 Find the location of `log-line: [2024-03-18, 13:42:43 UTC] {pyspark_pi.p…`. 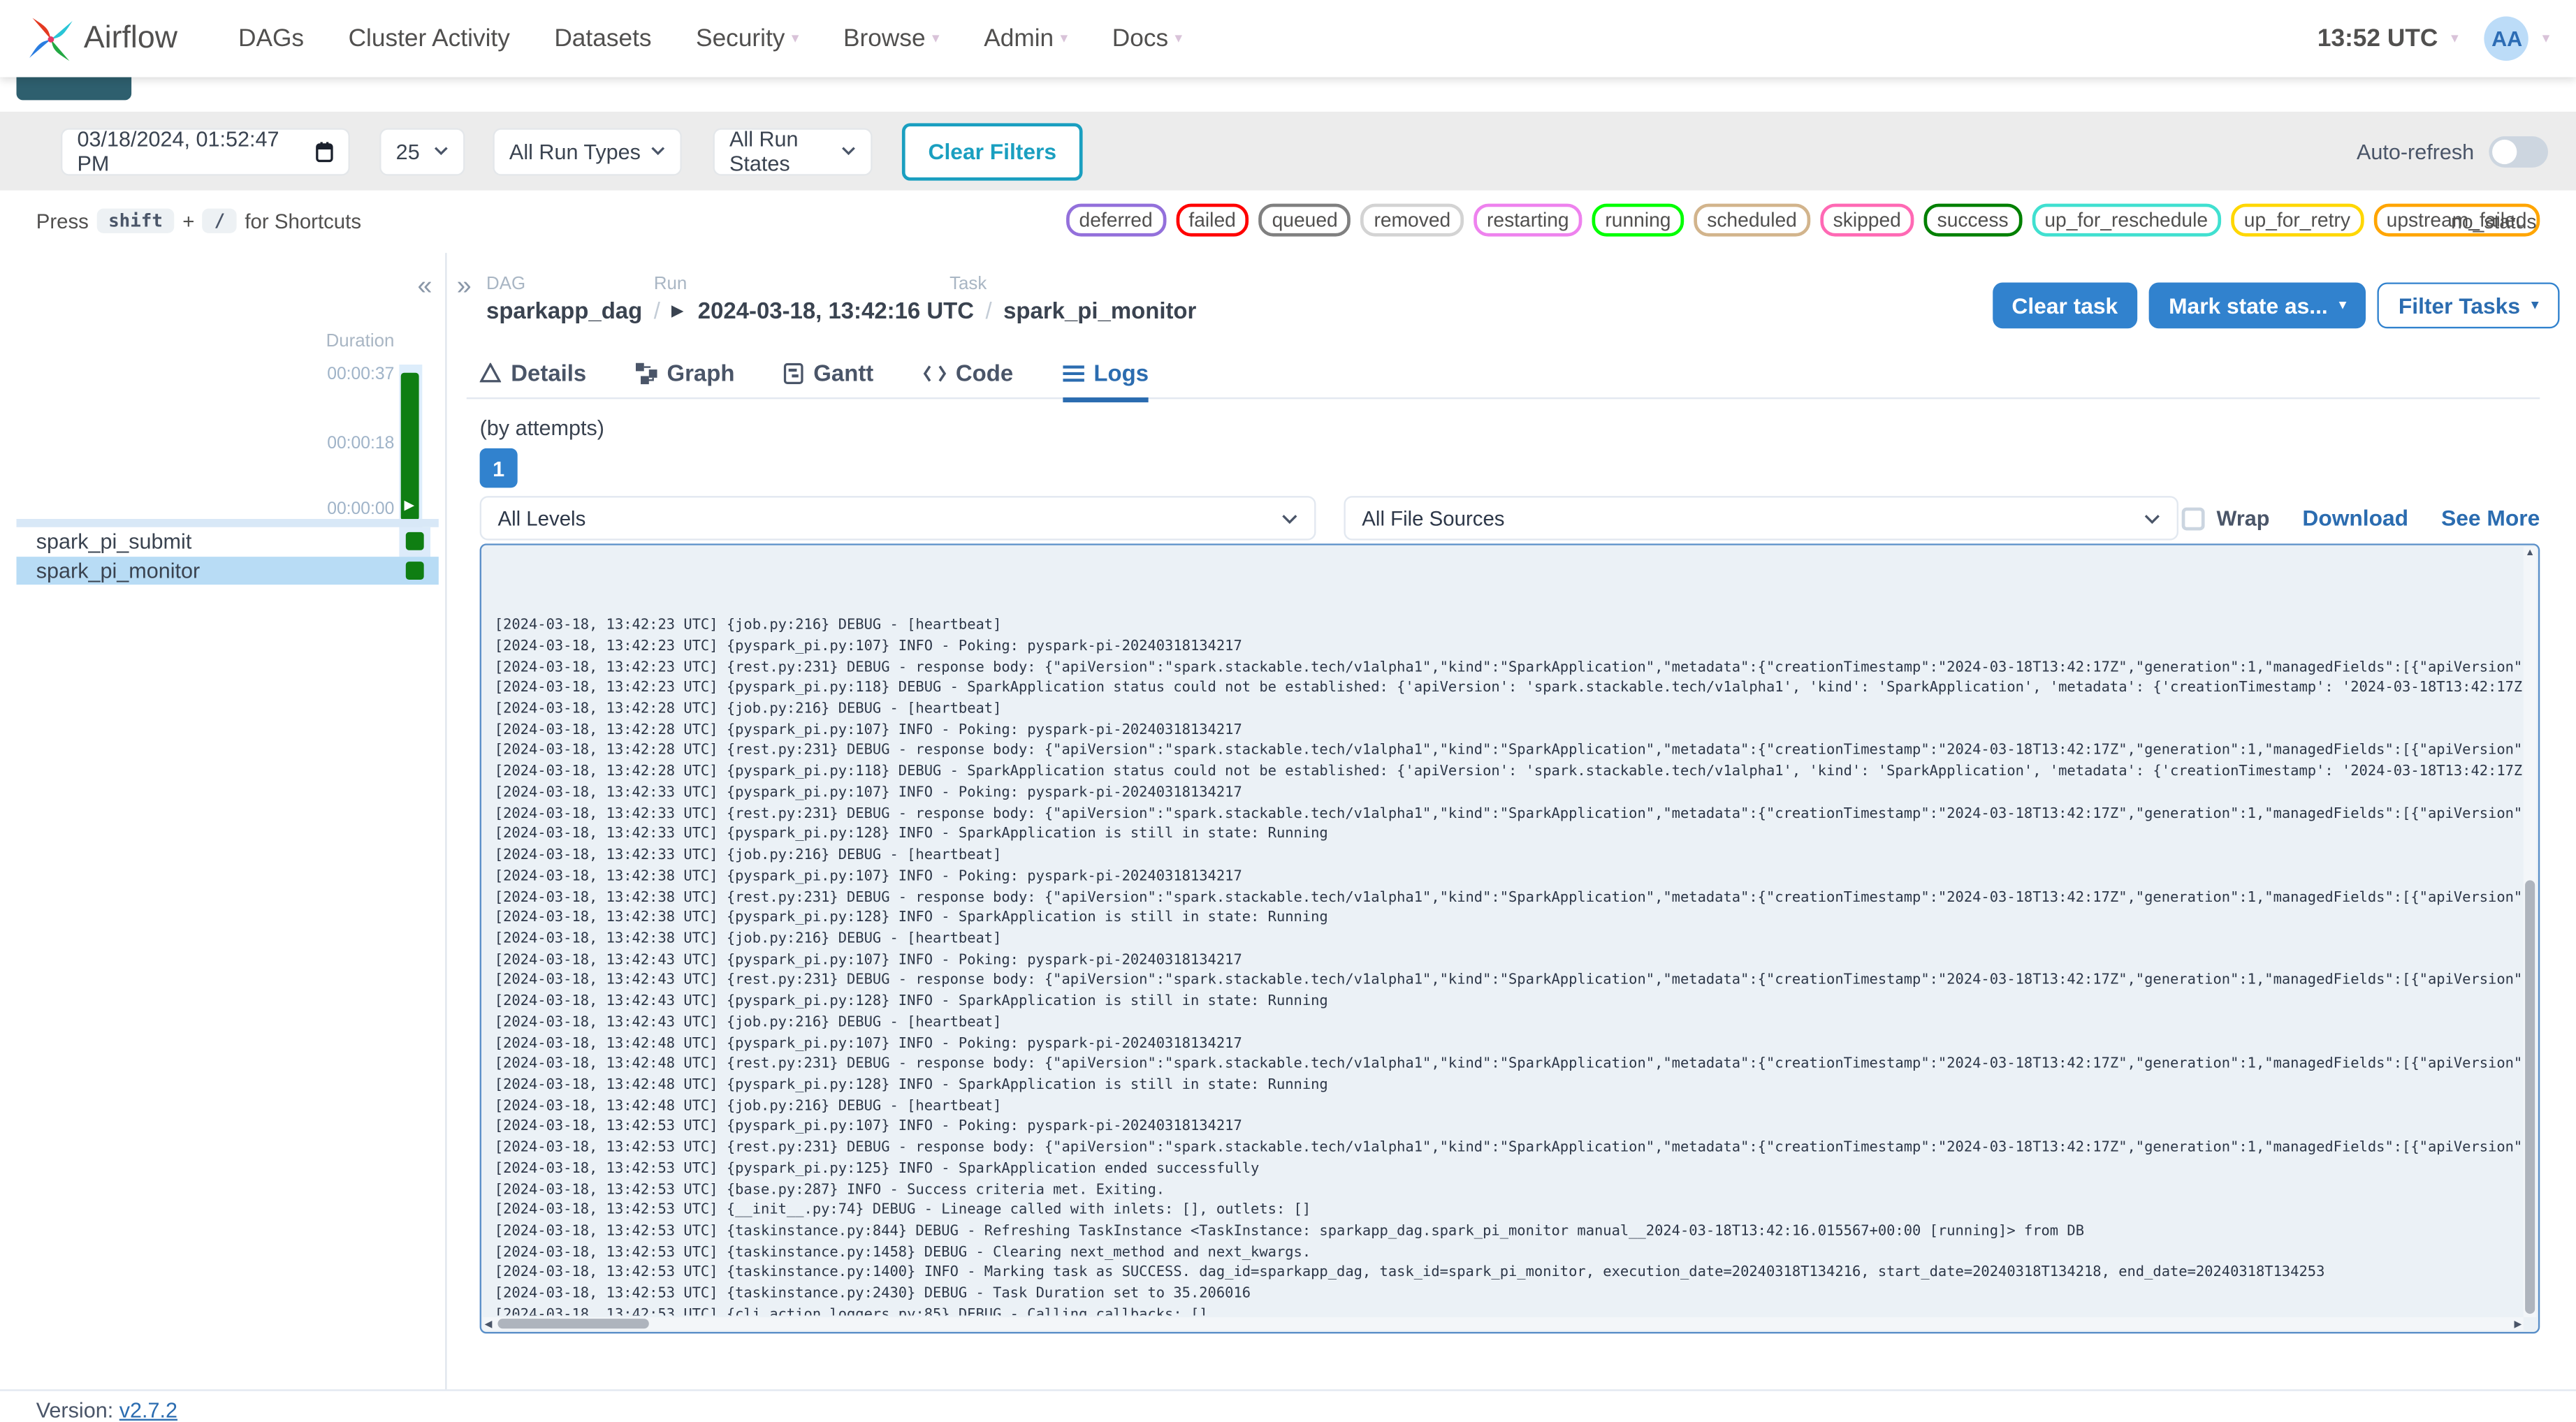

log-line: [2024-03-18, 13:42:43 UTC] {pyspark_pi.p… is located at coordinates (911, 1002).